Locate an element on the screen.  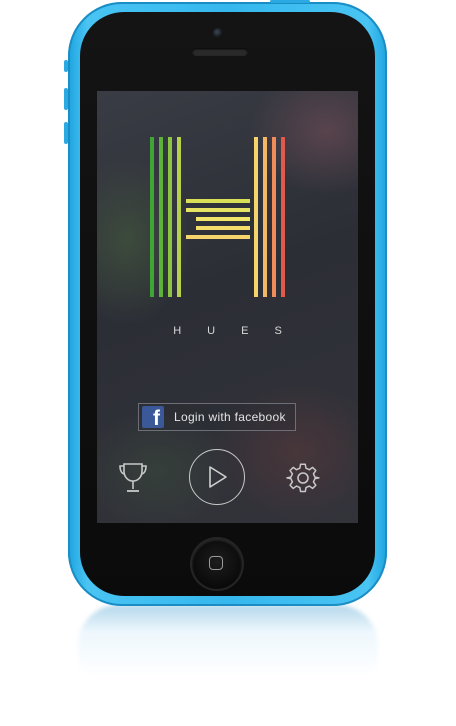
leaderboard-button is located at coordinates (133, 478).